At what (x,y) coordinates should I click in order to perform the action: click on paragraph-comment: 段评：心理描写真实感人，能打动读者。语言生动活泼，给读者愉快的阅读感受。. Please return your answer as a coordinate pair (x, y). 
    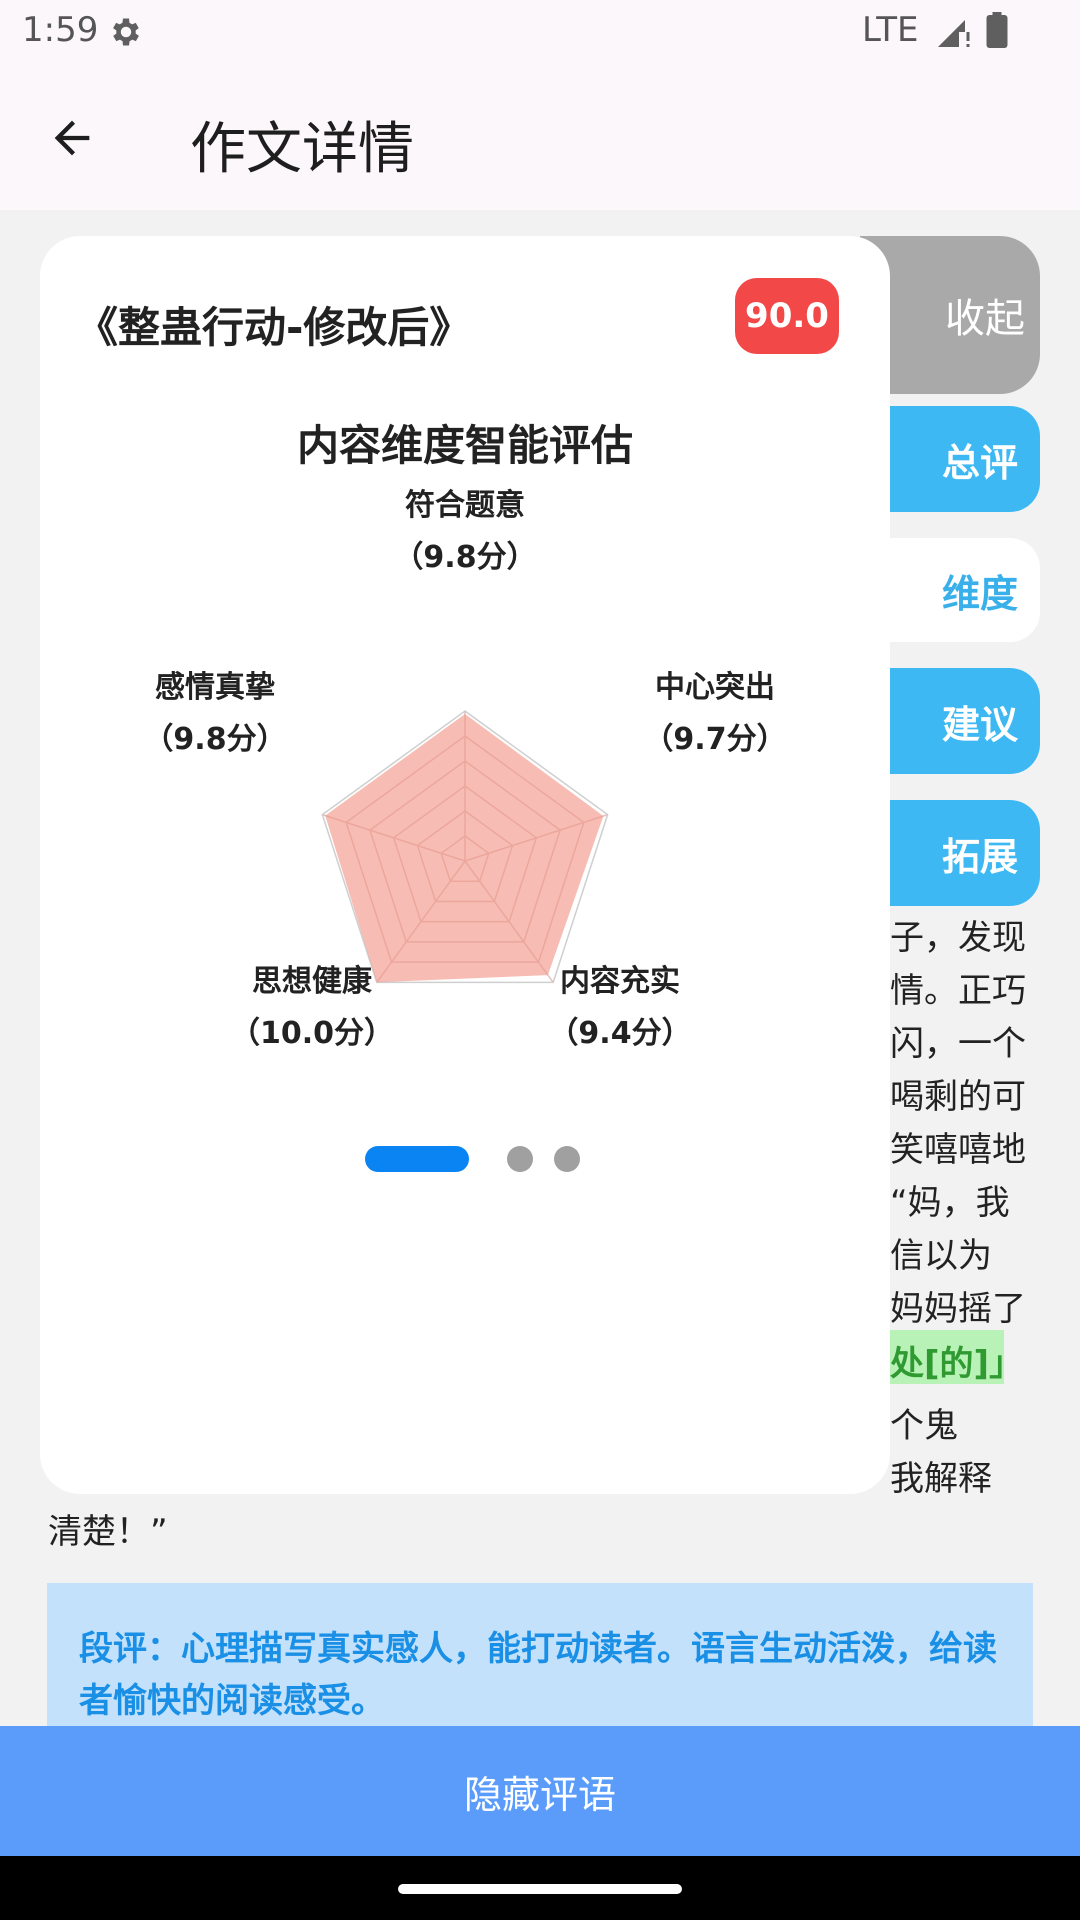
    Looking at the image, I should click on (540, 1655).